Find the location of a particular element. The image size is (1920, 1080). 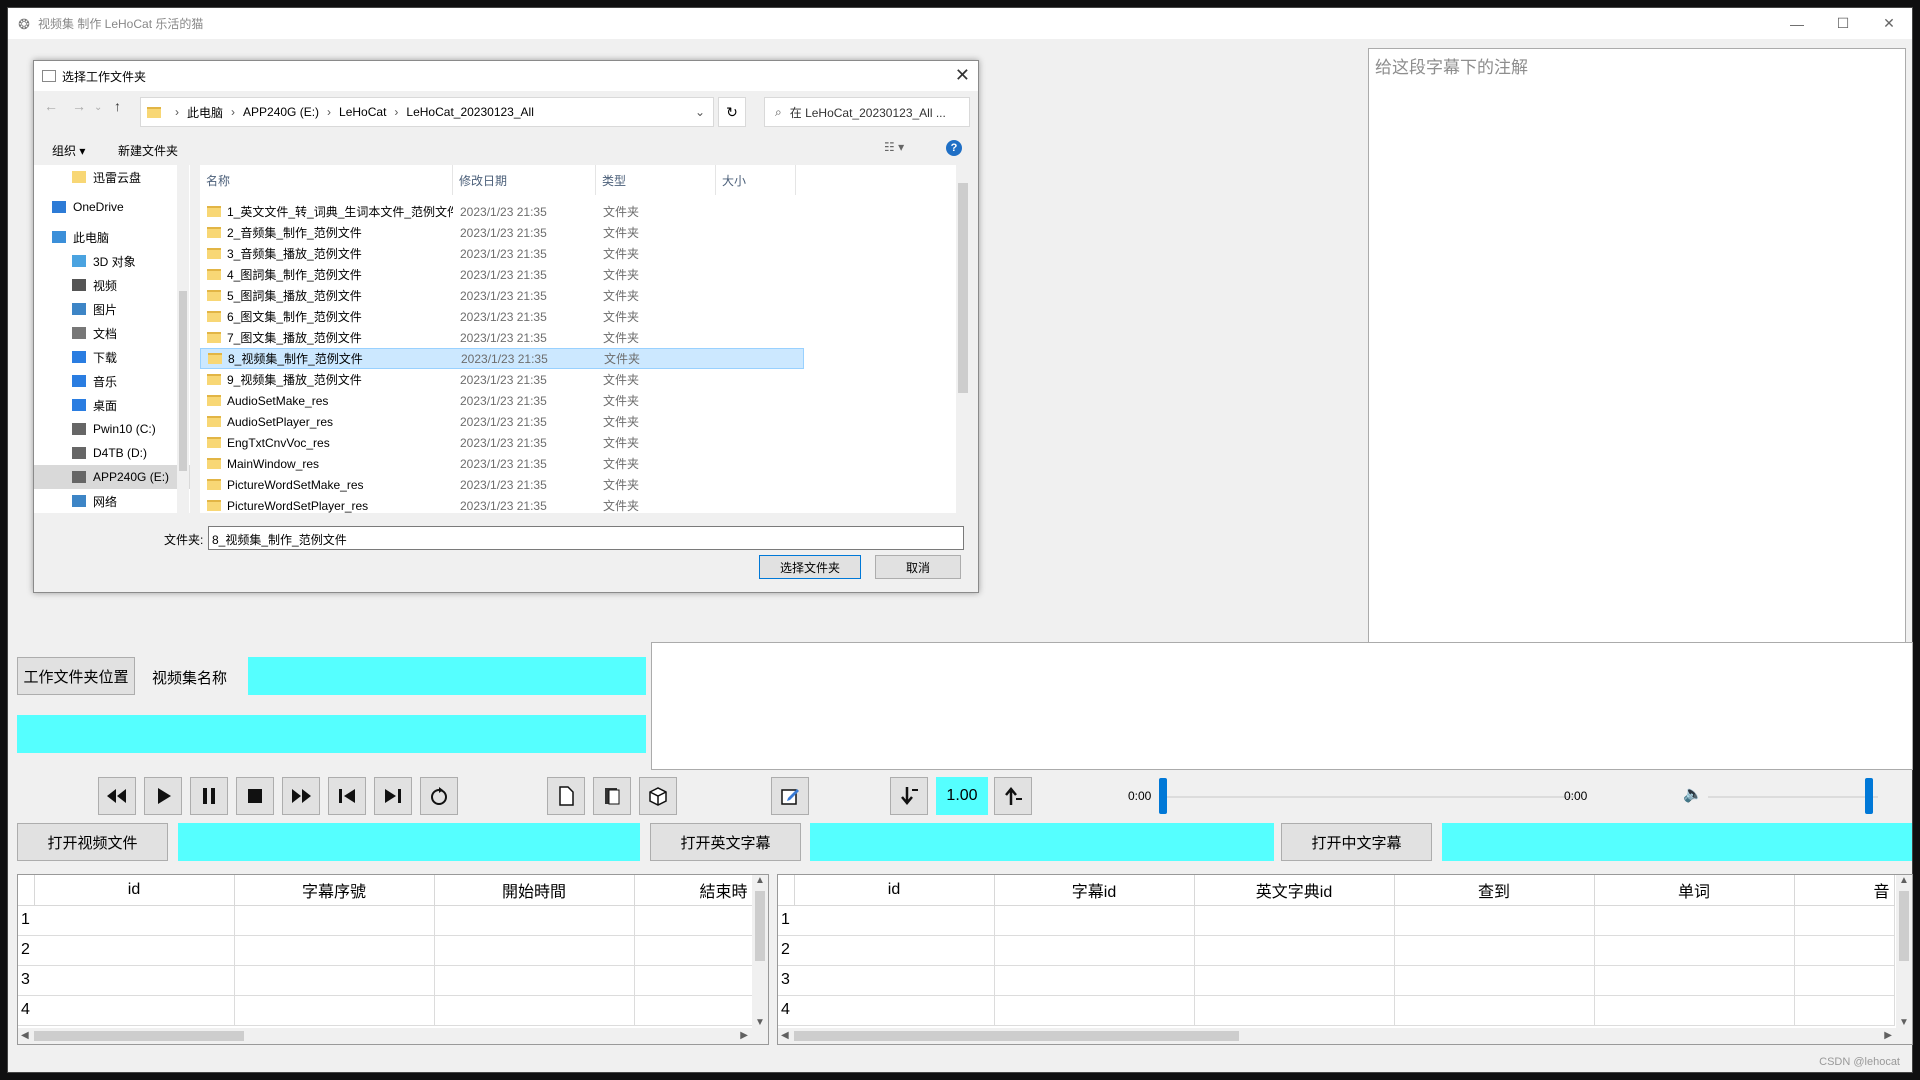

tree-item: 桌面 is located at coordinates (112, 405).